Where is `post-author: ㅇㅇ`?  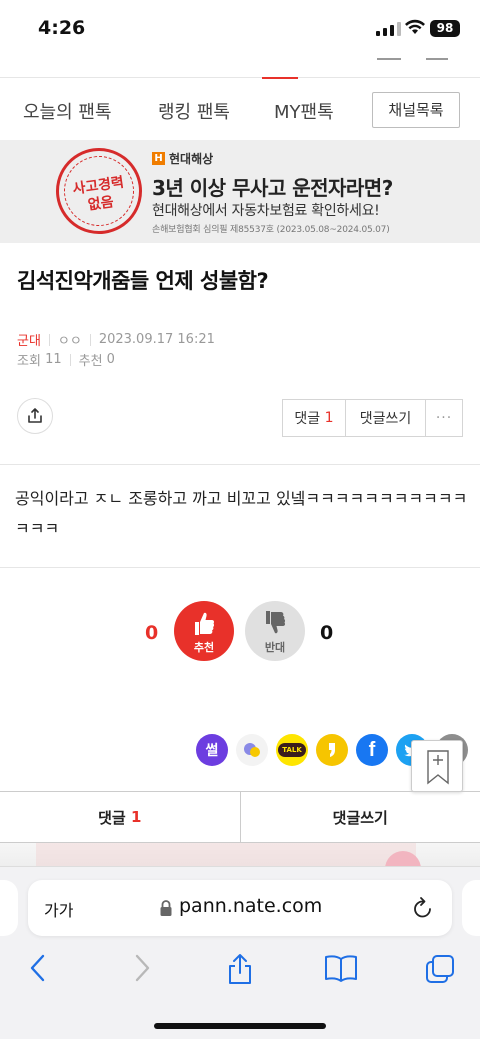 post-author: ㅇㅇ is located at coordinates (69, 341).